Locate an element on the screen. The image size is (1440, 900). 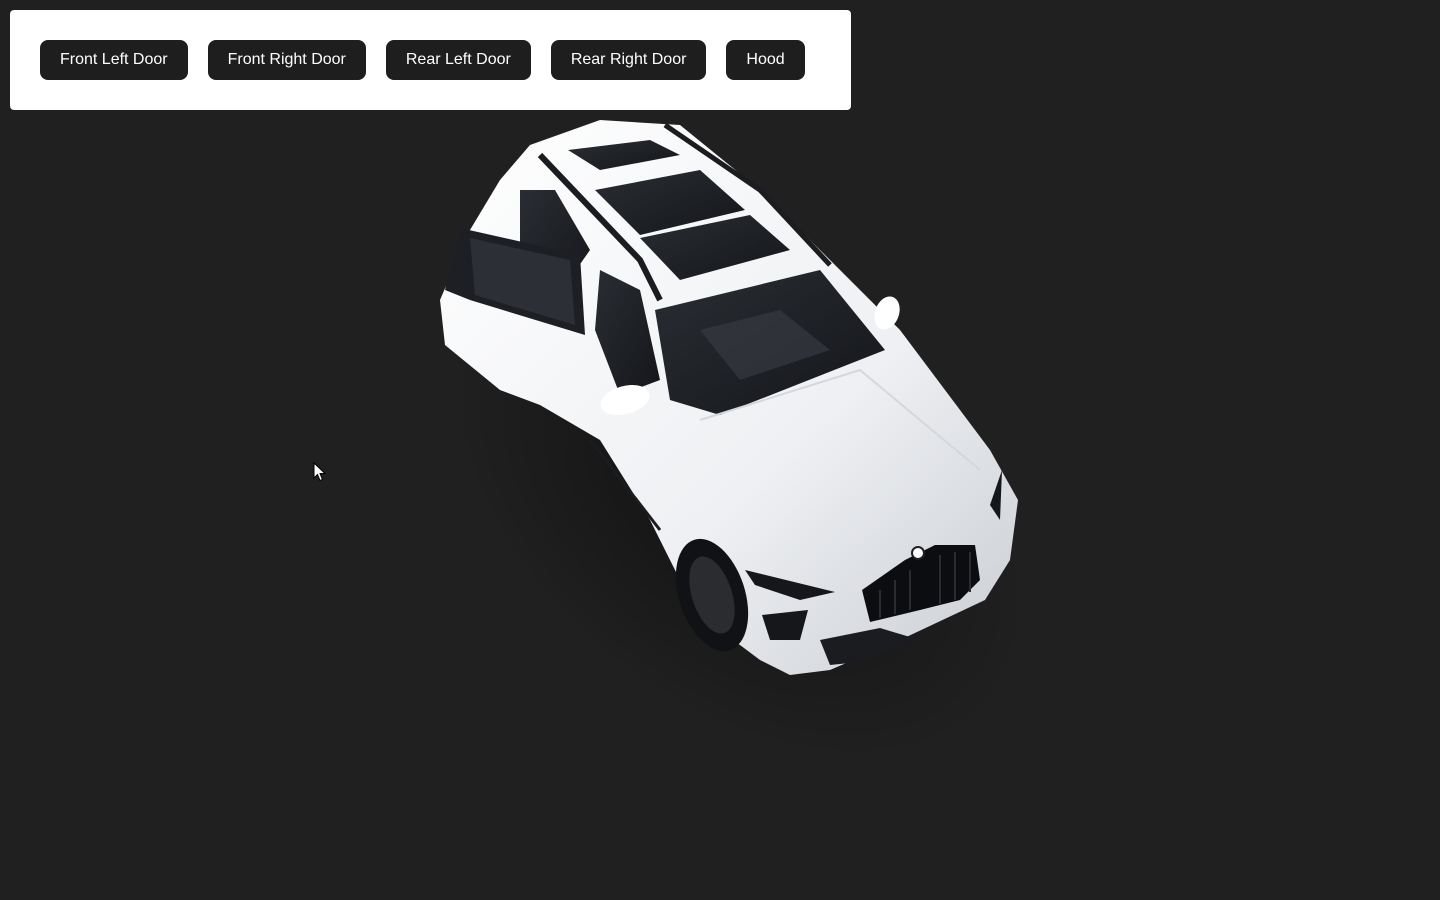
car-interior is located at coordinates (765, 345).